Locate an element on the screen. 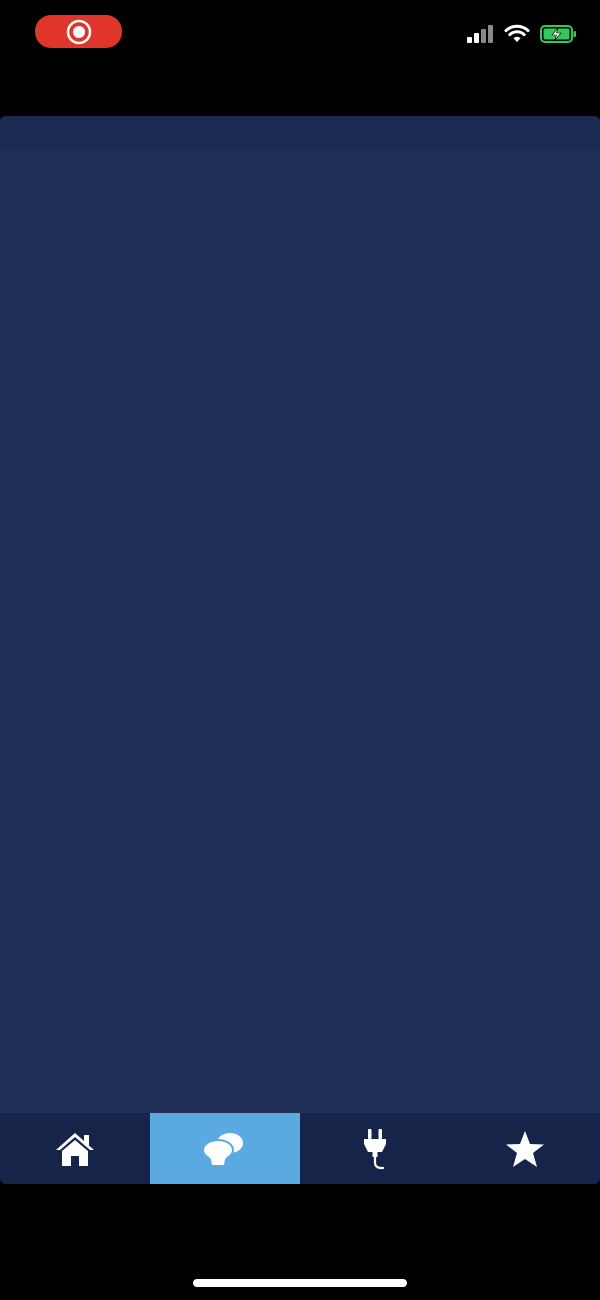 The width and height of the screenshot is (600, 1300). screen-recording-icon is located at coordinates (78, 31).